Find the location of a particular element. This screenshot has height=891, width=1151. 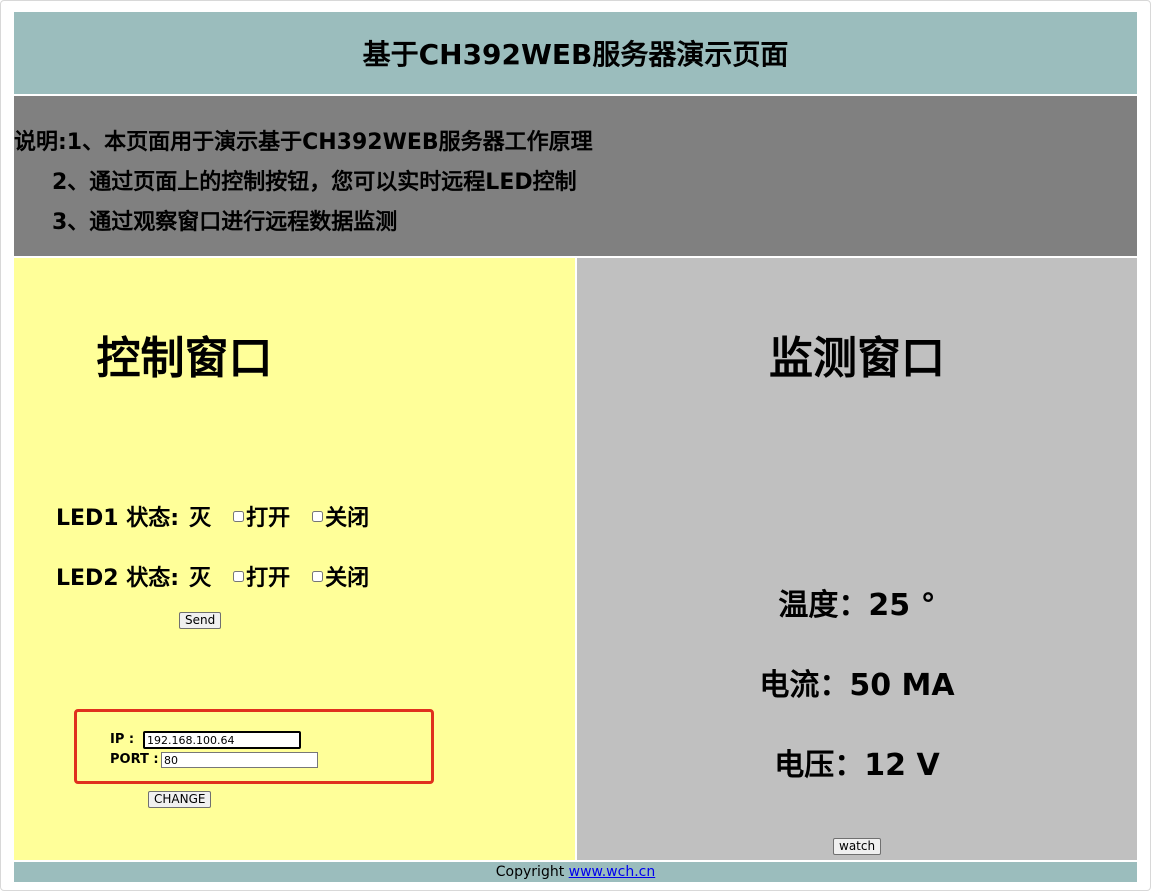

current-readout: 电流：50 MA is located at coordinates (857, 685).